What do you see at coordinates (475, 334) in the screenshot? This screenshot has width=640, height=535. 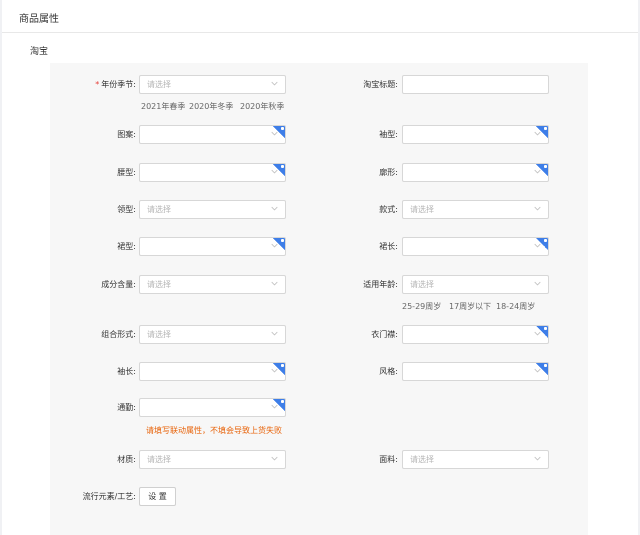 I see `placket-select` at bounding box center [475, 334].